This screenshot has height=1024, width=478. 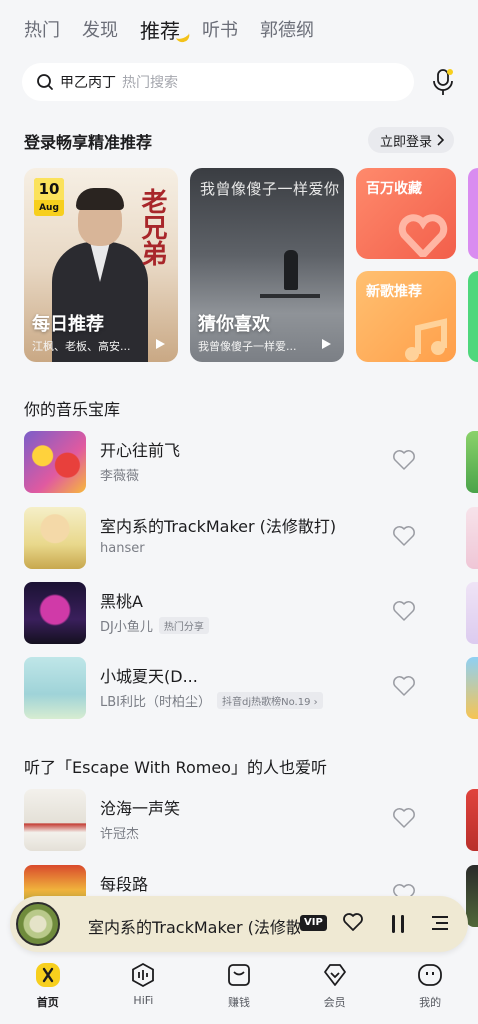 I want to click on song-title: 每段路, so click(x=124, y=884).